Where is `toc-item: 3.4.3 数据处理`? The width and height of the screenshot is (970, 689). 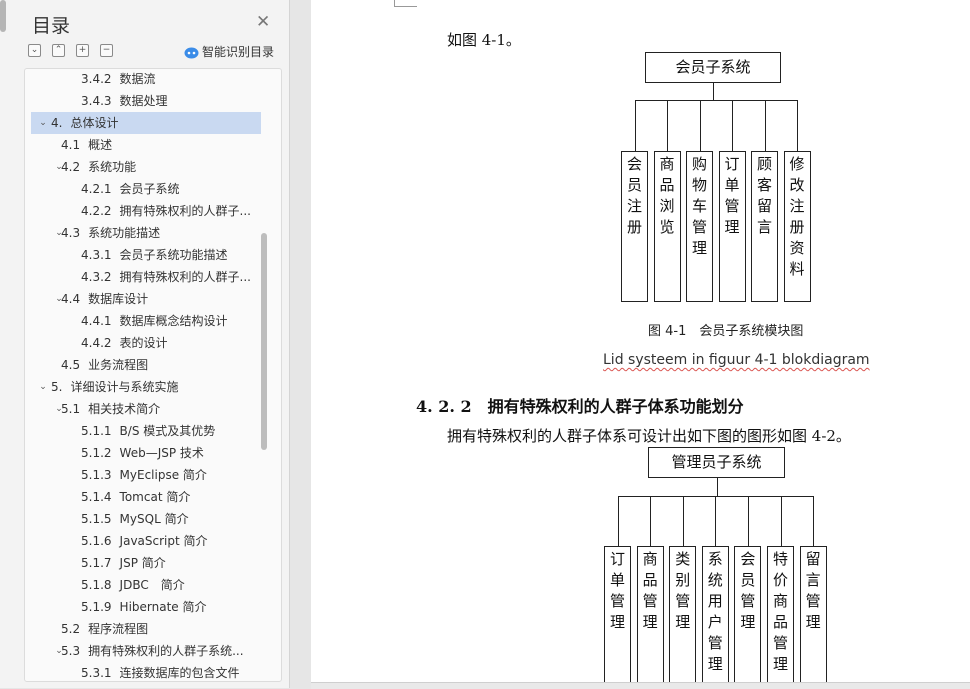 toc-item: 3.4.3 数据处理 is located at coordinates (146, 101).